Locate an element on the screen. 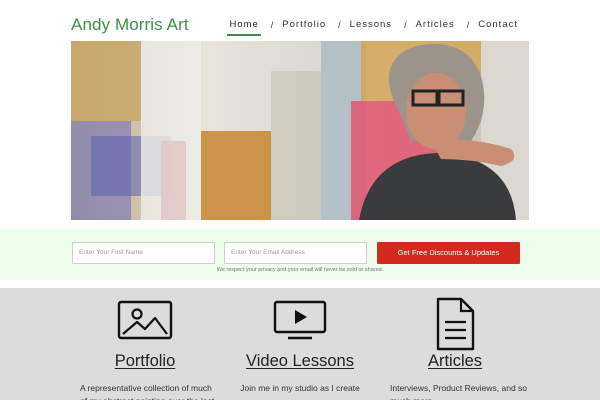  feature-title-articles: Articles is located at coordinates (455, 361).